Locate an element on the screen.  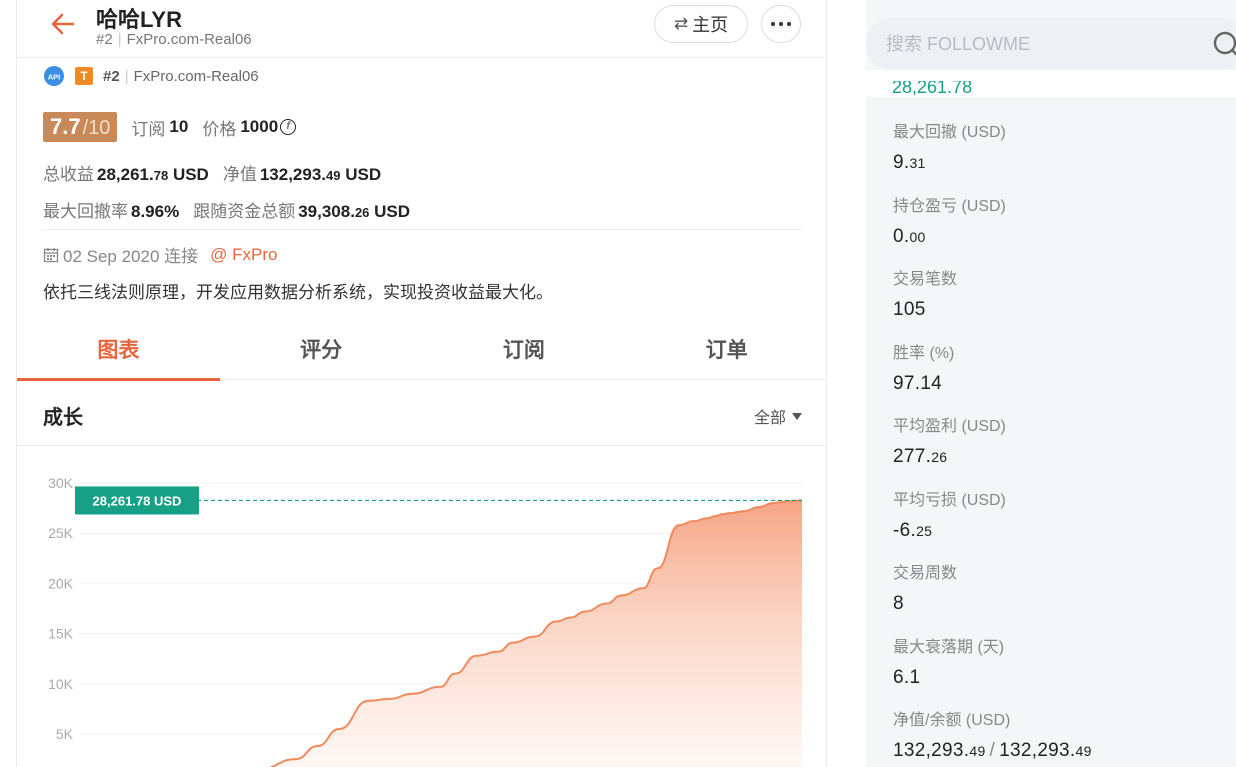
svg-text: API is located at coordinates (54, 77).